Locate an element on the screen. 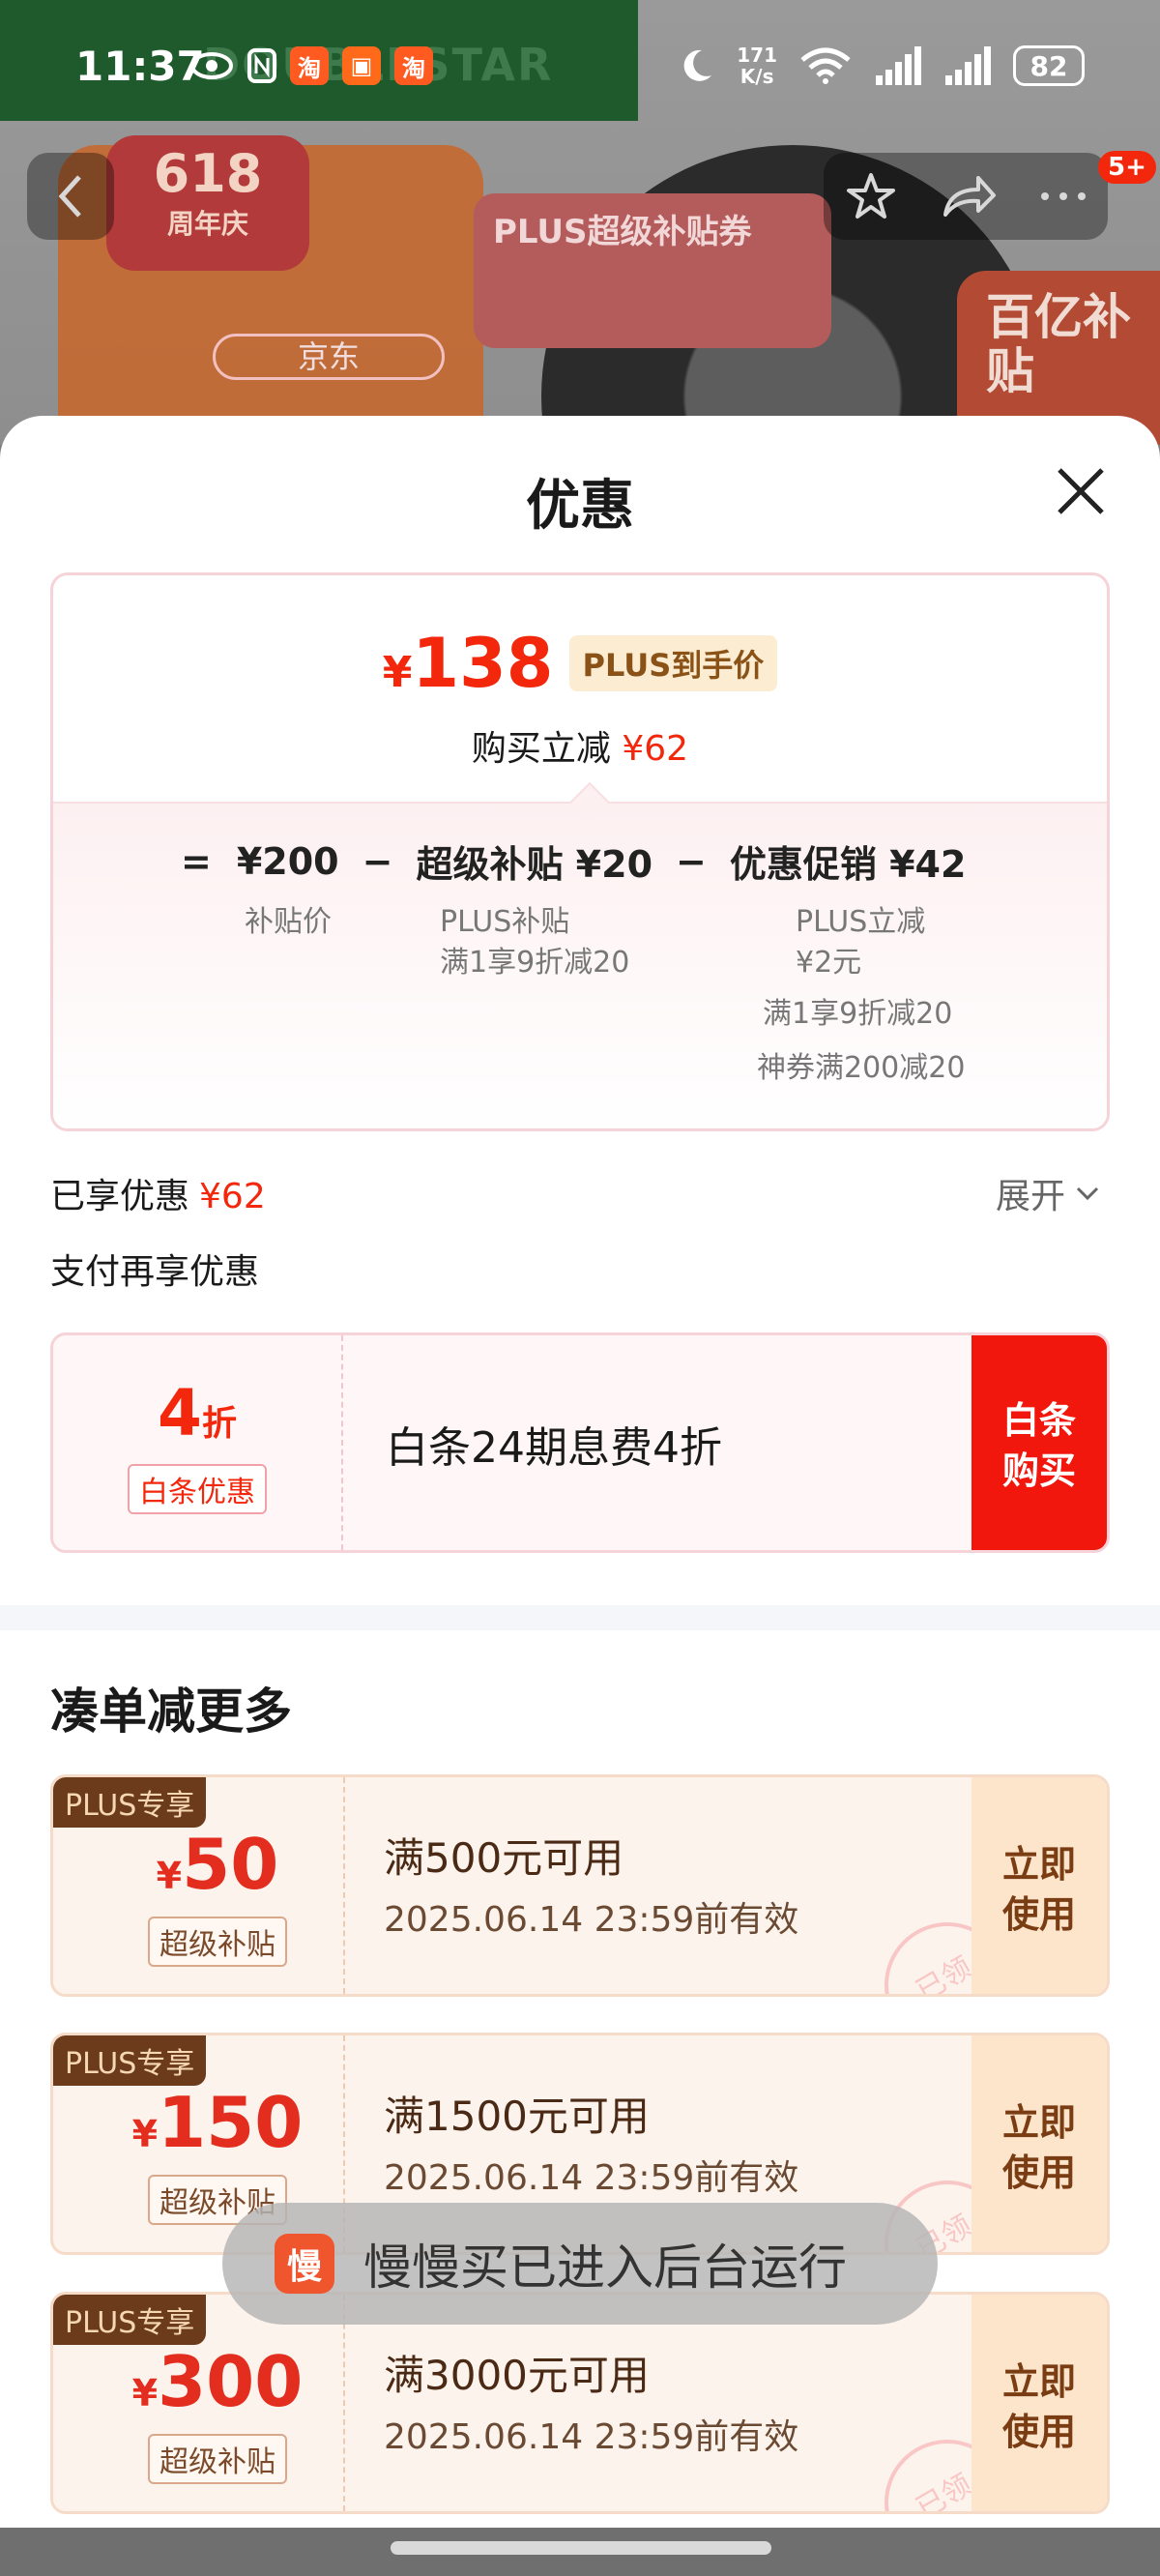  plus-subsidy-card: PLUS超级补贴券 is located at coordinates (652, 270).